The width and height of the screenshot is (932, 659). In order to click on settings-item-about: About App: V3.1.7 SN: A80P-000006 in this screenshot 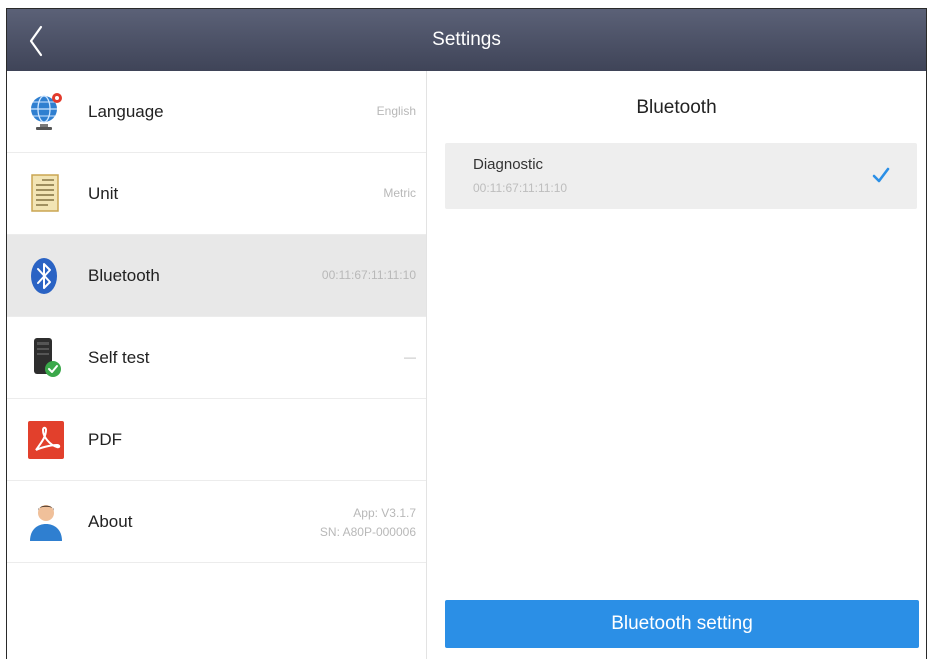, I will do `click(216, 522)`.